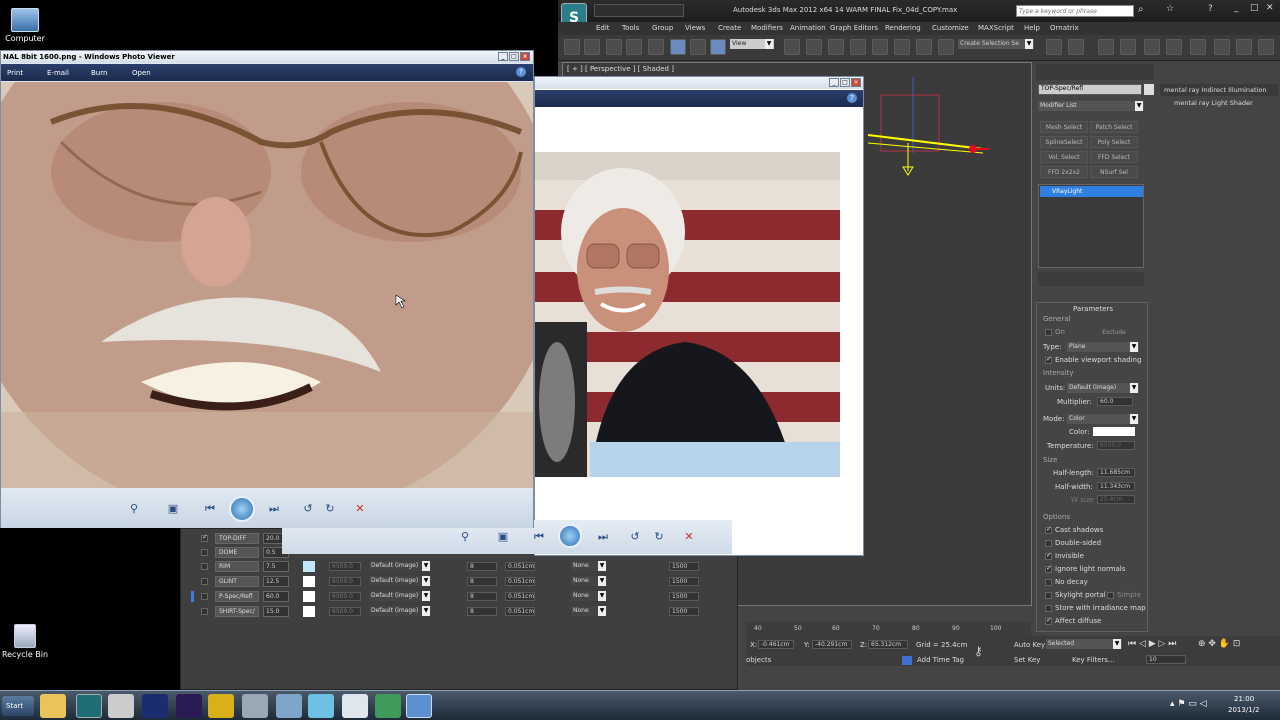 The width and height of the screenshot is (1280, 720). I want to click on current-frame-field: 10, so click(1166, 659).